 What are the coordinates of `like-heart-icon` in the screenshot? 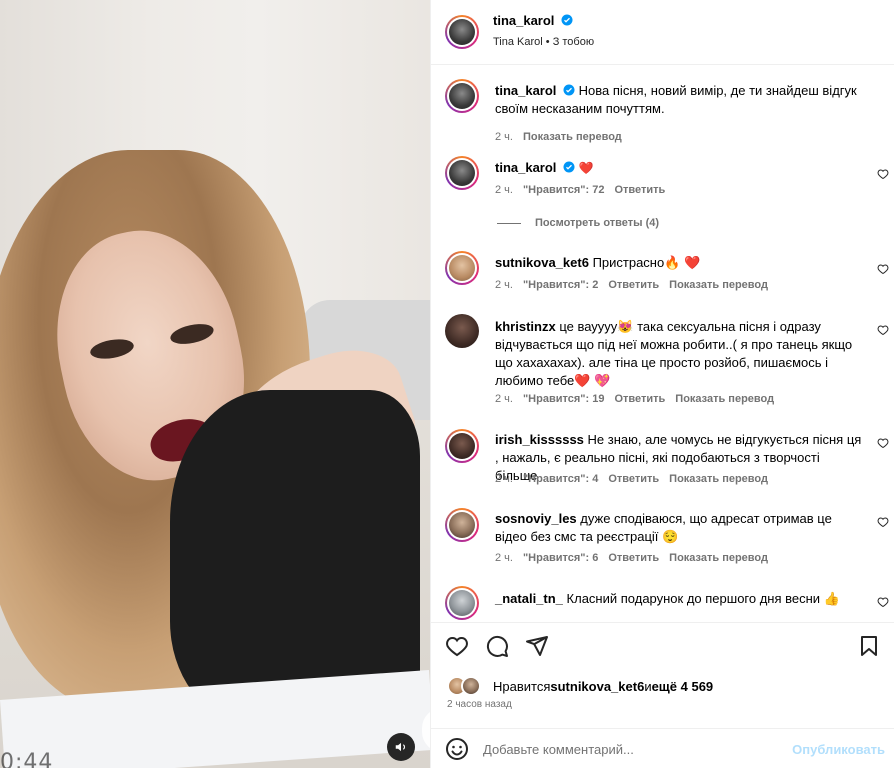 It's located at (457, 646).